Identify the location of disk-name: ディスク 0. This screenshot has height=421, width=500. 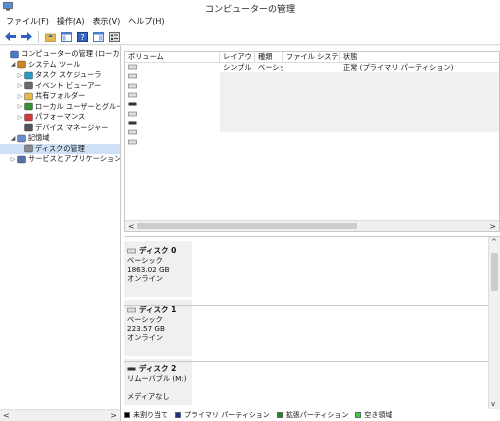
(158, 250).